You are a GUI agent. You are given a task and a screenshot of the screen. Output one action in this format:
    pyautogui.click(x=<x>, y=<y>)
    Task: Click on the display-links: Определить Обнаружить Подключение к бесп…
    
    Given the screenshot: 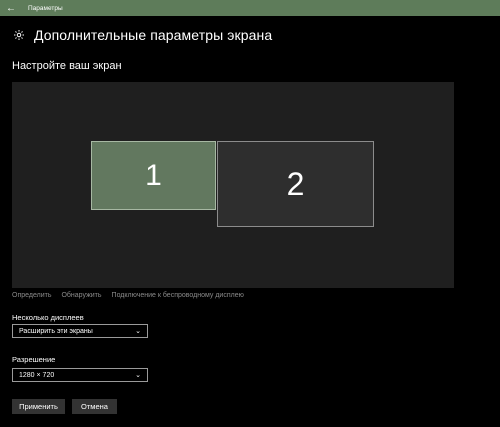 What is the action you would take?
    pyautogui.click(x=128, y=295)
    